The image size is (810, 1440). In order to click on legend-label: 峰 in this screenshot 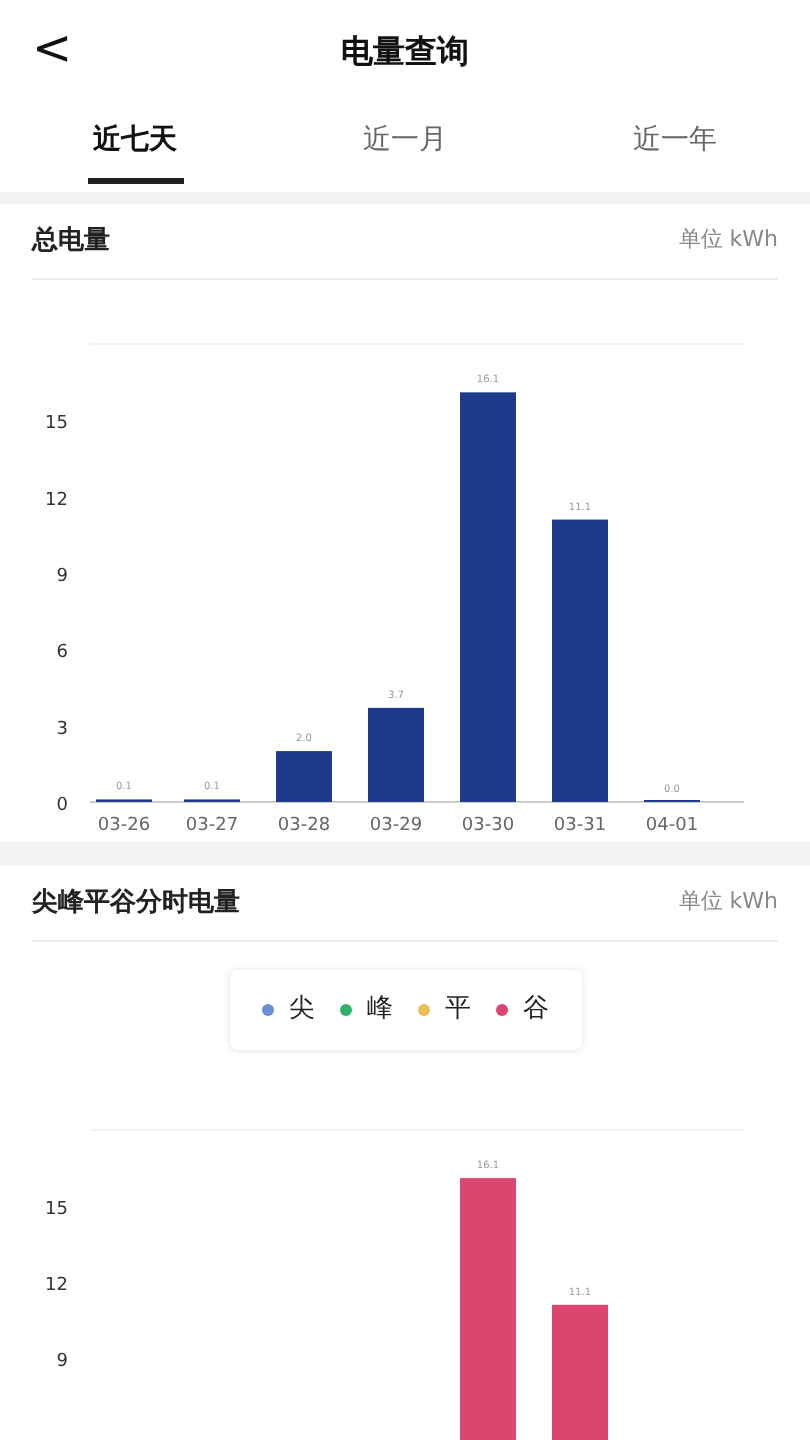, I will do `click(380, 1010)`.